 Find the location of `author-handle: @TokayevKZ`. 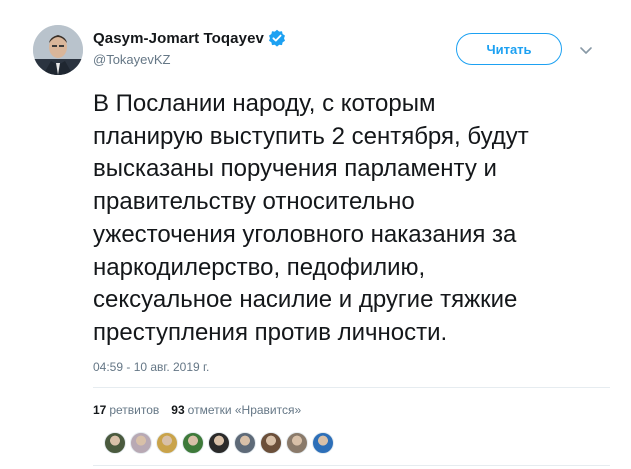

author-handle: @TokayevKZ is located at coordinates (132, 59).